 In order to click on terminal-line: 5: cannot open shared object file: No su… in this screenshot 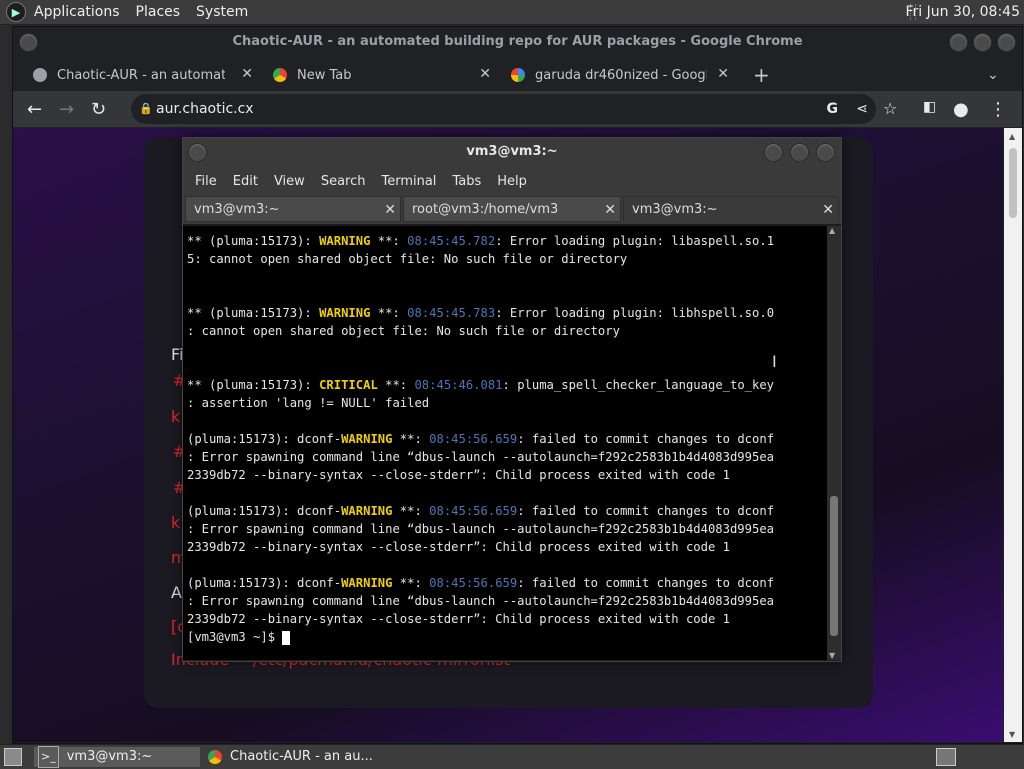, I will do `click(407, 259)`.